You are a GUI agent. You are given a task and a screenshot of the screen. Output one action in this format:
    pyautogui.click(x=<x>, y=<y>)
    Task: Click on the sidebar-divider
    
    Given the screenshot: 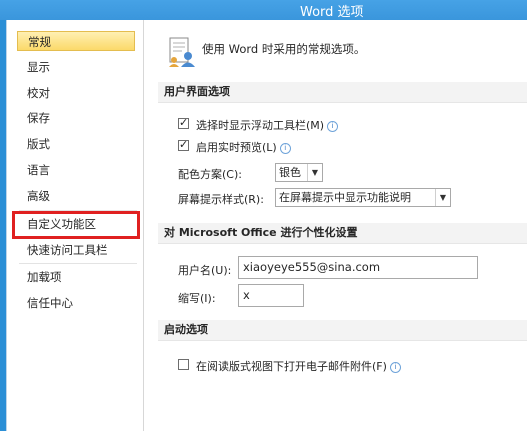 What is the action you would take?
    pyautogui.click(x=78, y=263)
    